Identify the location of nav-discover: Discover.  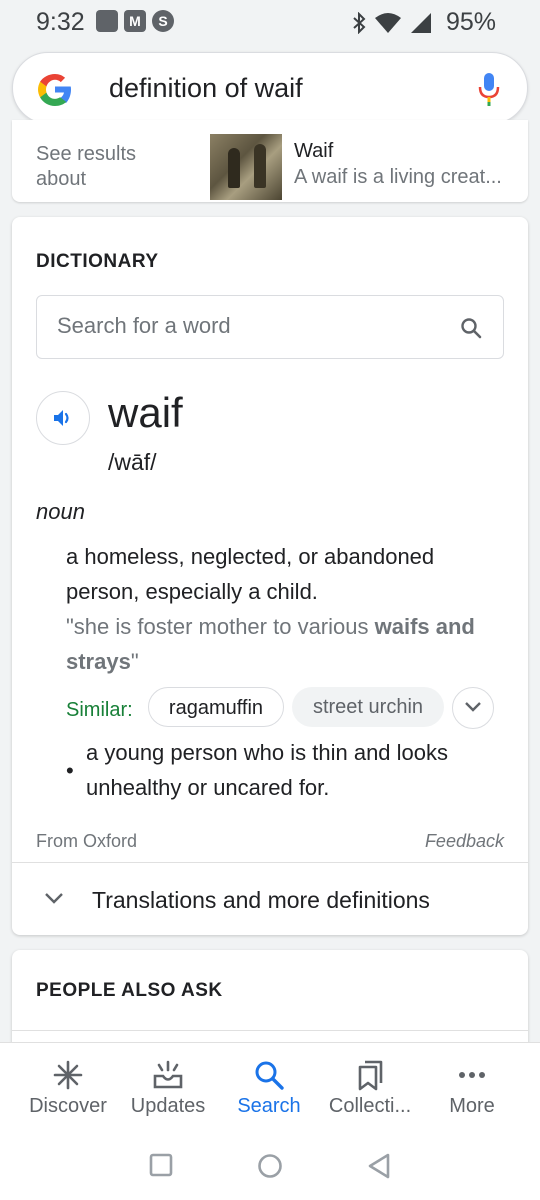
(68, 1089).